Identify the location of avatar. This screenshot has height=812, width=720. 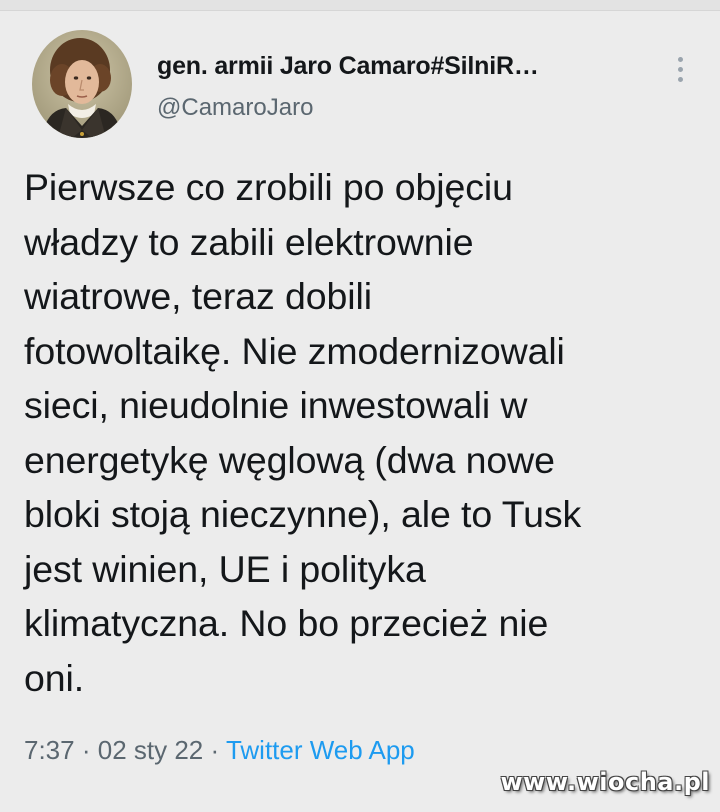
(82, 84).